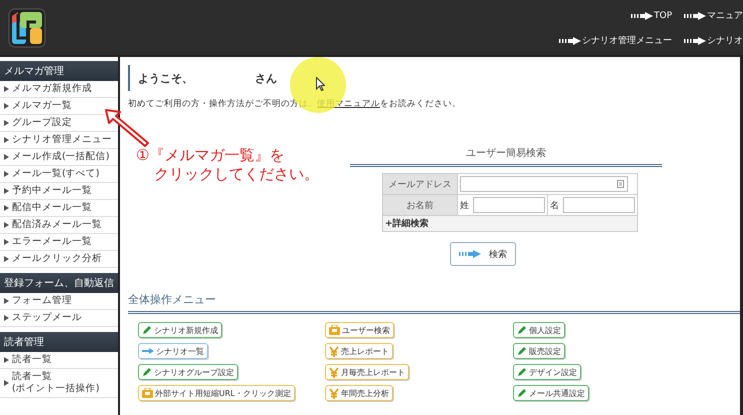  I want to click on search-button: 検索, so click(483, 254).